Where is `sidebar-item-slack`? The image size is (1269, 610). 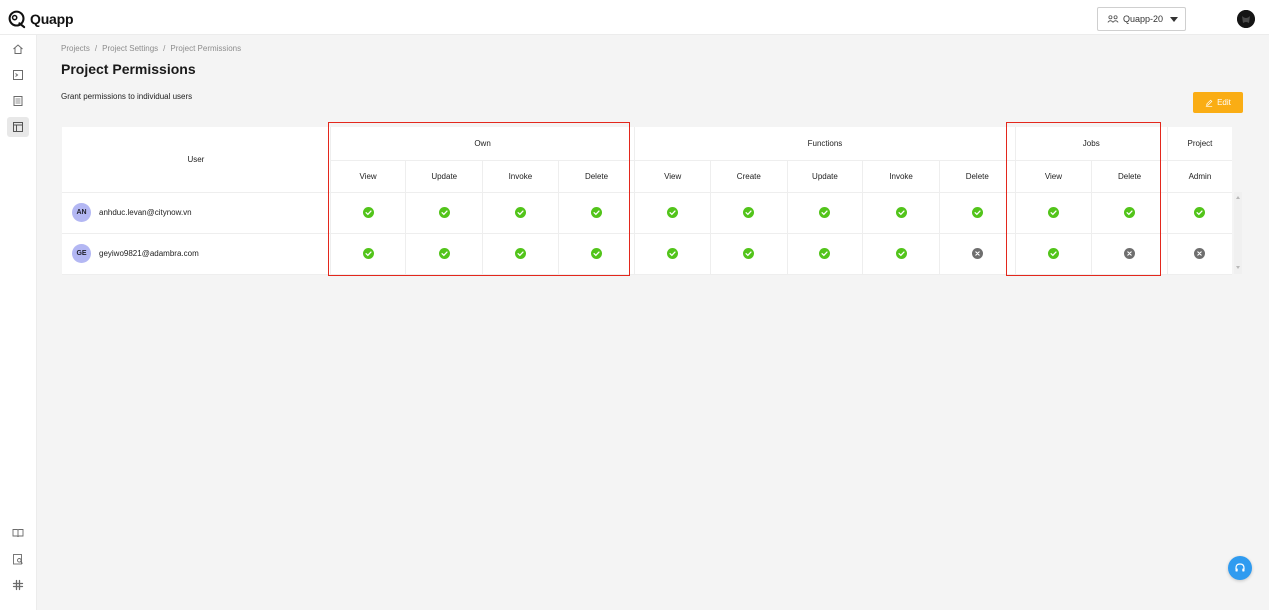
sidebar-item-slack is located at coordinates (18, 585).